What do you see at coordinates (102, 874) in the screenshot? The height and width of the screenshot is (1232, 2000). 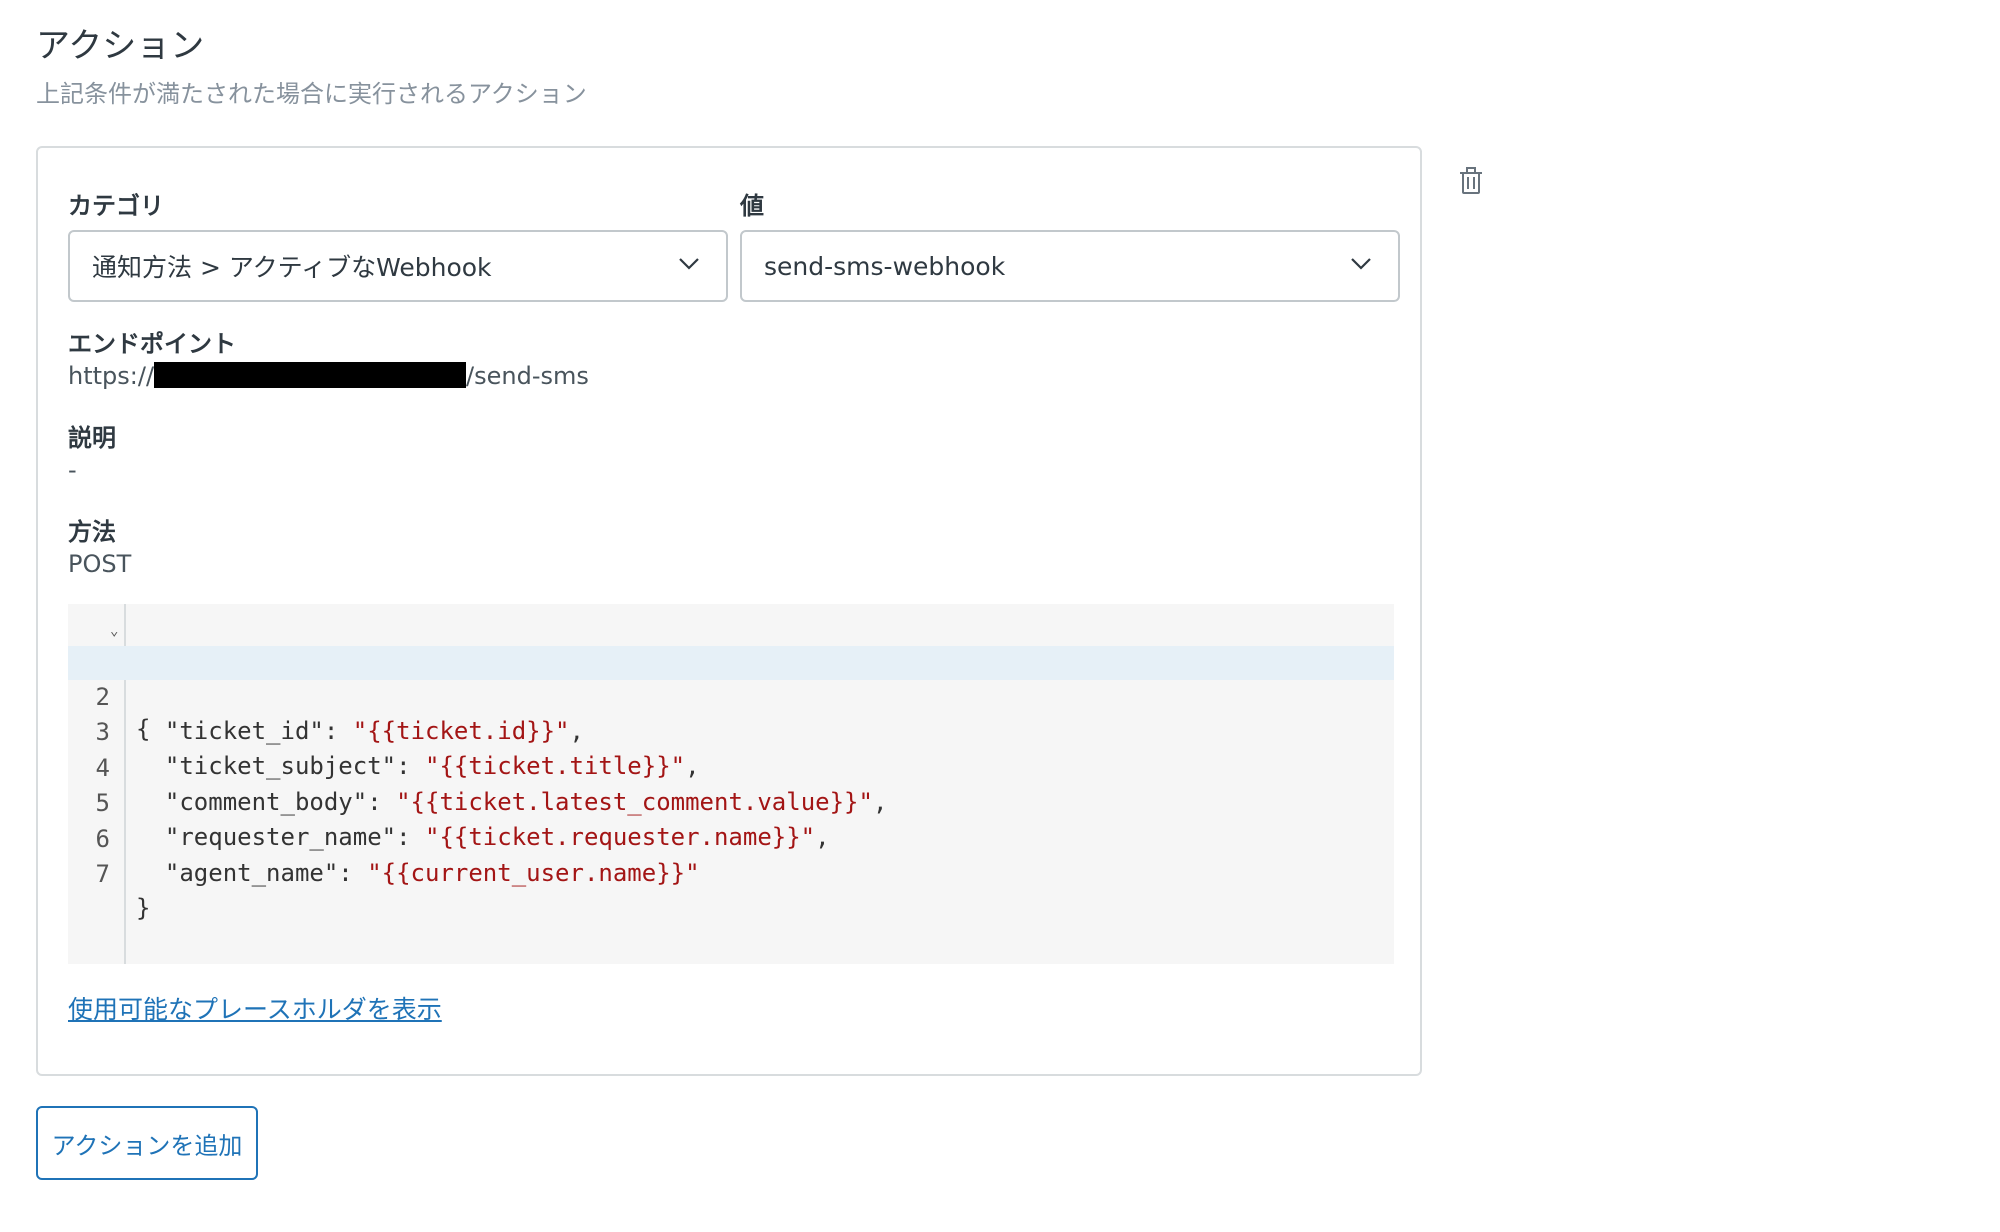 I see `line-number: 7` at bounding box center [102, 874].